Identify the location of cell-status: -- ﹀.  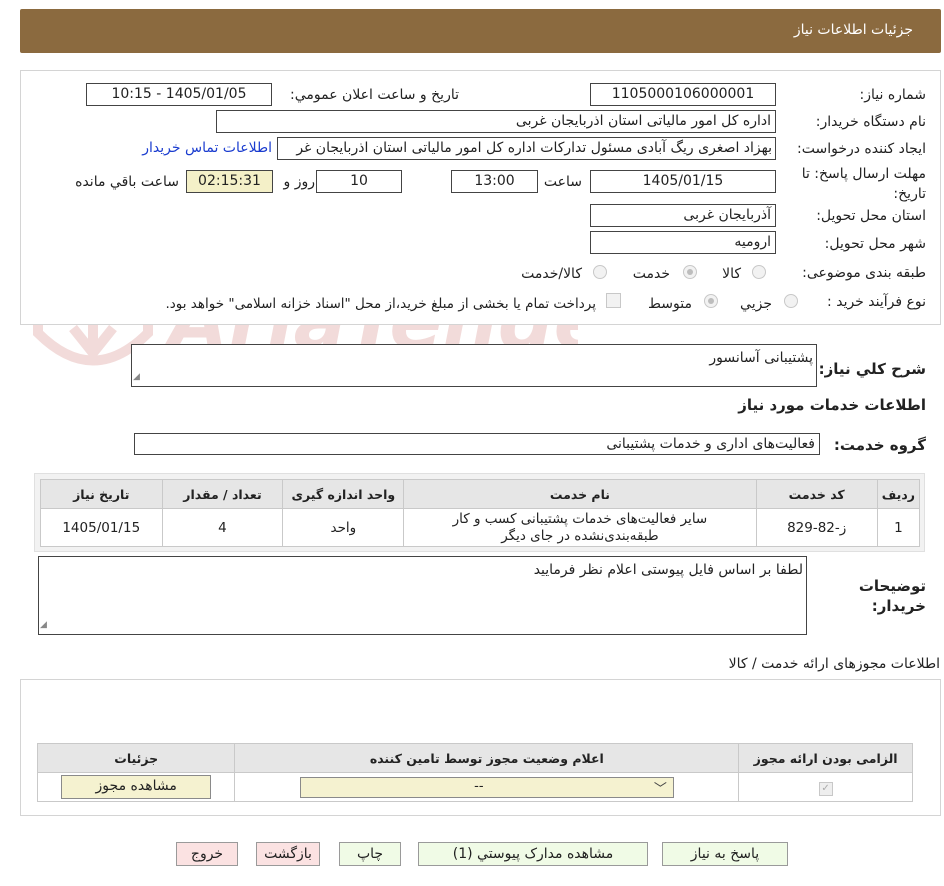
(487, 787).